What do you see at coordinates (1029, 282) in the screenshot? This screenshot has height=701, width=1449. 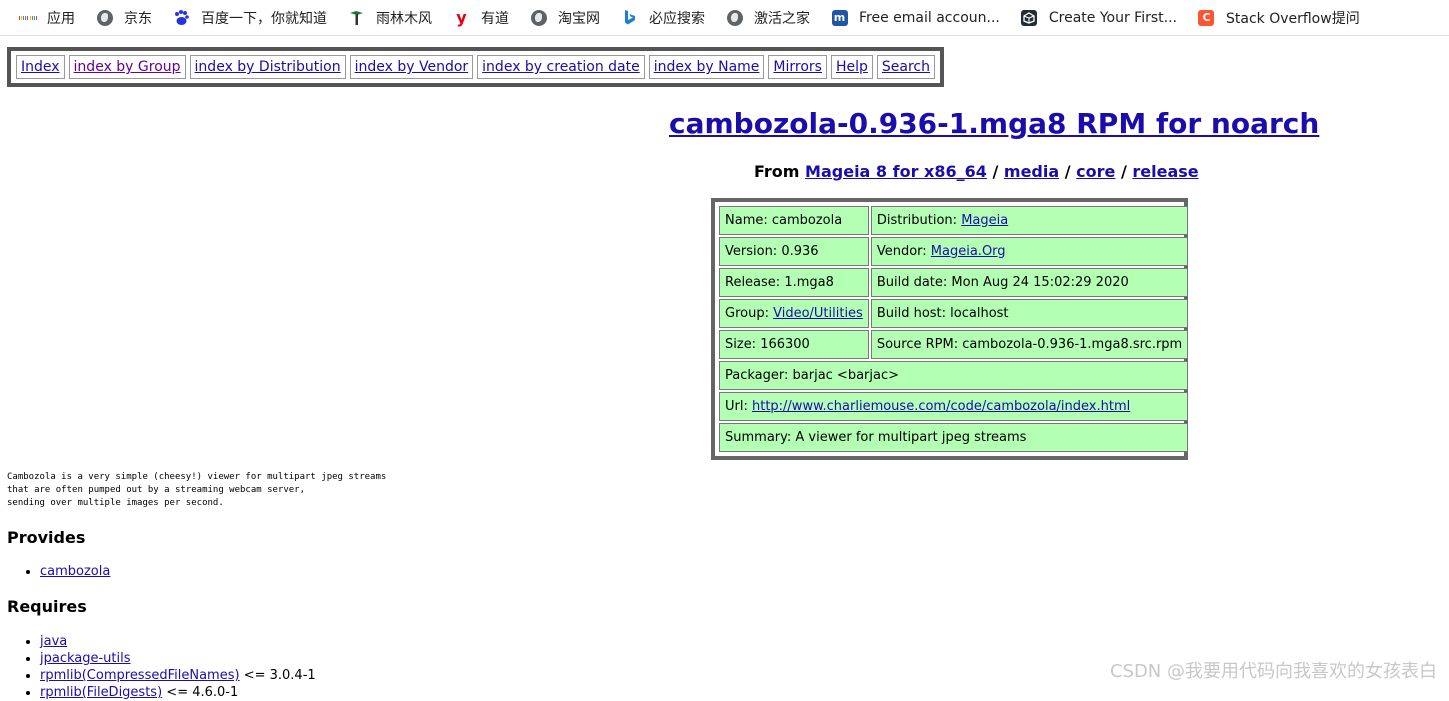 I see `build-date-cell: Build date: Mon Aug 24 15:02:29 2020` at bounding box center [1029, 282].